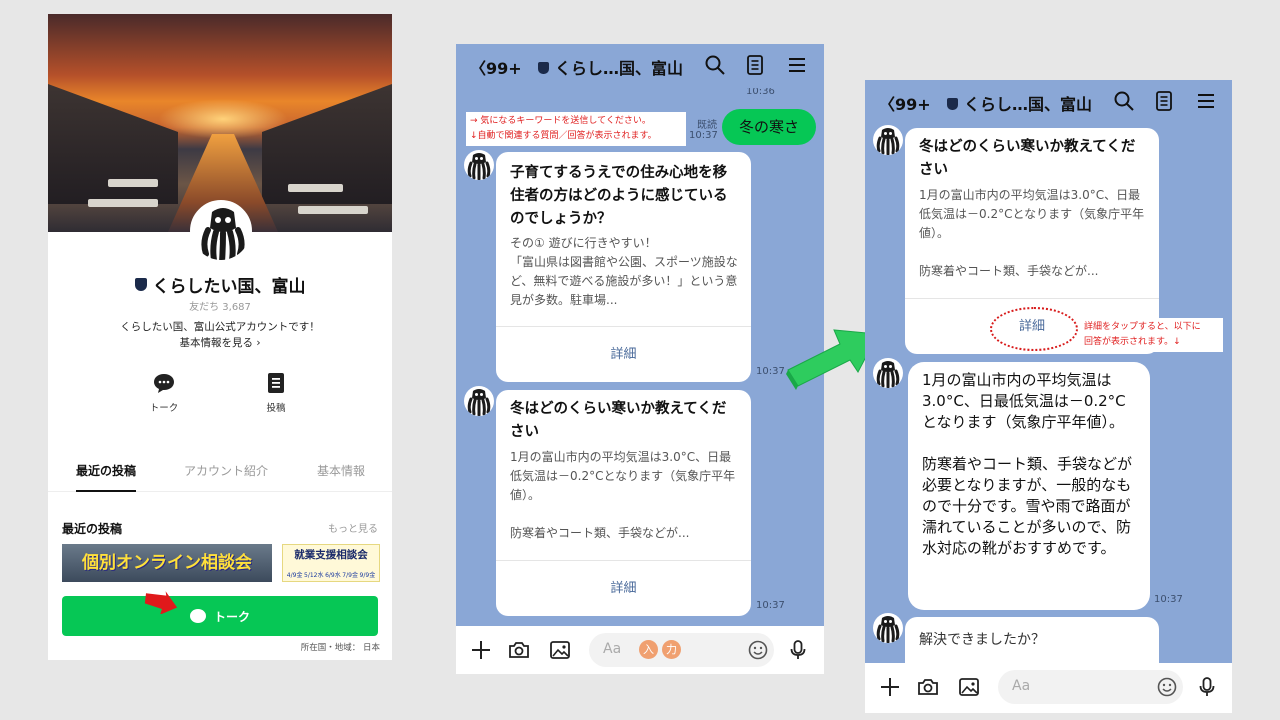 This screenshot has height=720, width=1280. What do you see at coordinates (769, 127) in the screenshot?
I see `user-message-bubble: 冬の寒さ` at bounding box center [769, 127].